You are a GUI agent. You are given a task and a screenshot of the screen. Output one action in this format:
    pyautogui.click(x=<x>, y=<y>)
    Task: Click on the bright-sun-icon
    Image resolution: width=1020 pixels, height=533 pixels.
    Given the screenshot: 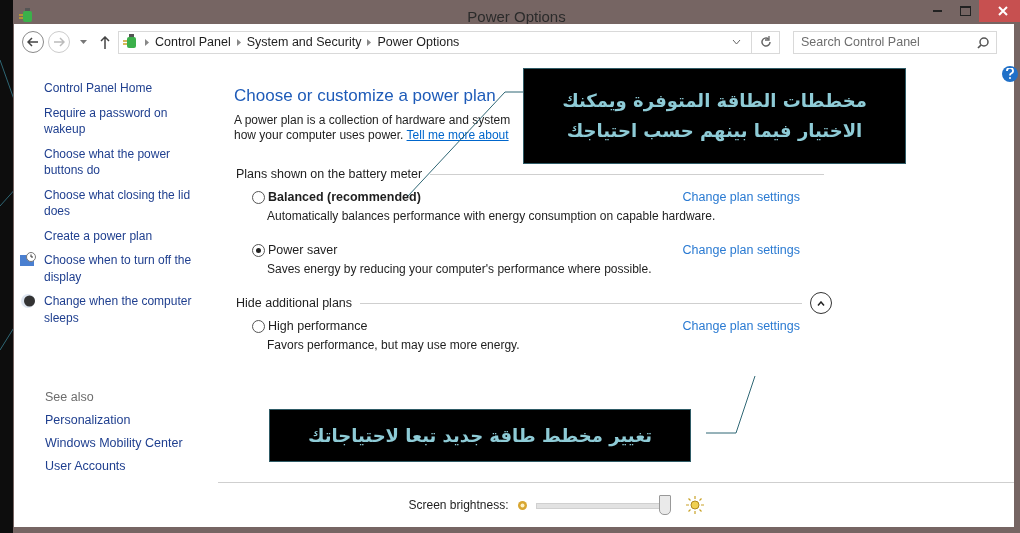 What is the action you would take?
    pyautogui.click(x=694, y=505)
    